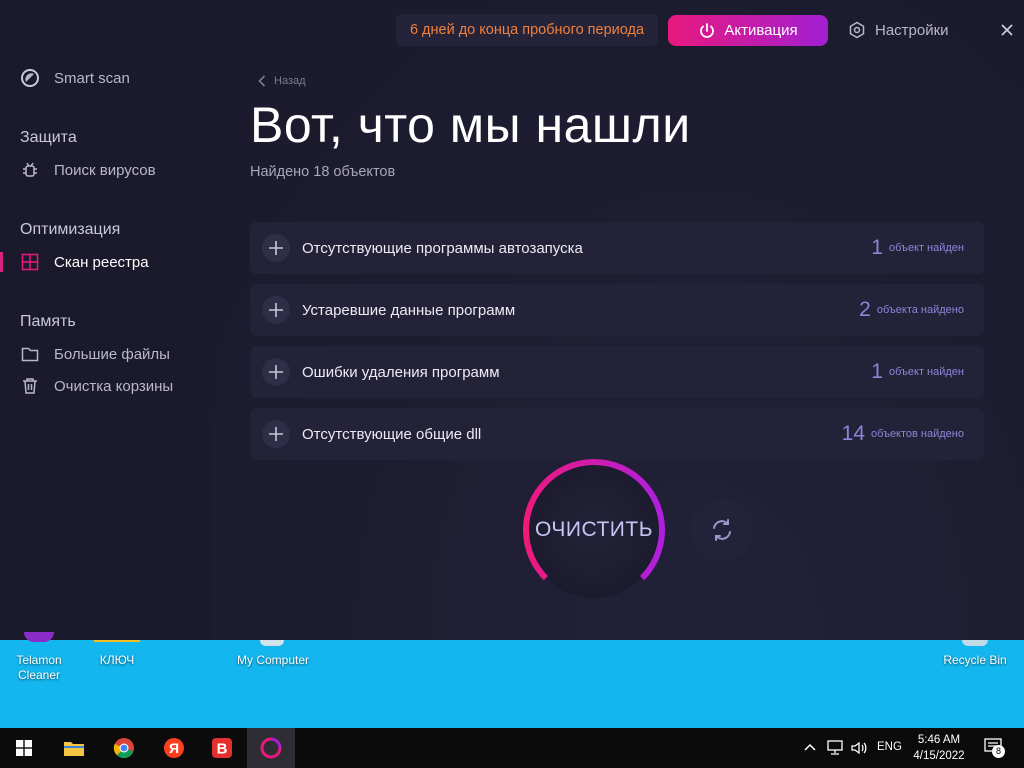 The height and width of the screenshot is (768, 1024). I want to click on sidebar-item-label: Большие файлы, so click(112, 354).